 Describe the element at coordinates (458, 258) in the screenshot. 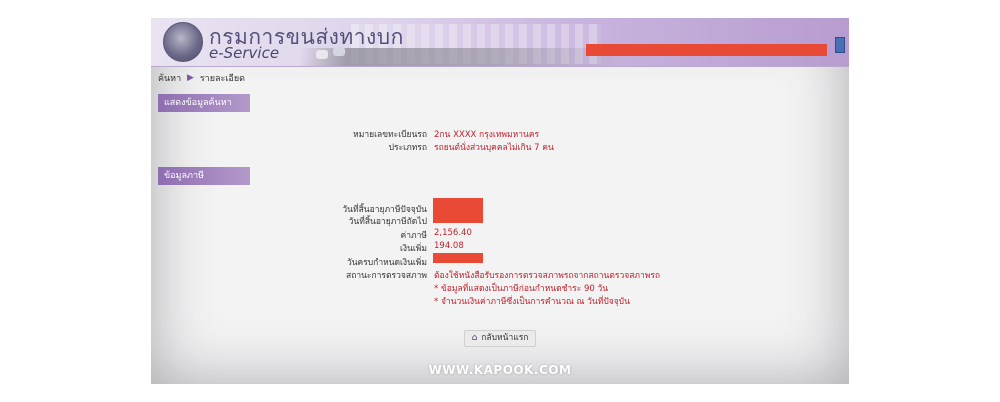

I see `redacted-surcharge-due` at that location.